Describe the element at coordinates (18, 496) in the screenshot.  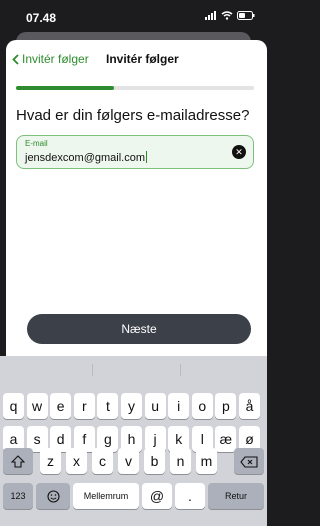
I see `numbers-key: 123` at that location.